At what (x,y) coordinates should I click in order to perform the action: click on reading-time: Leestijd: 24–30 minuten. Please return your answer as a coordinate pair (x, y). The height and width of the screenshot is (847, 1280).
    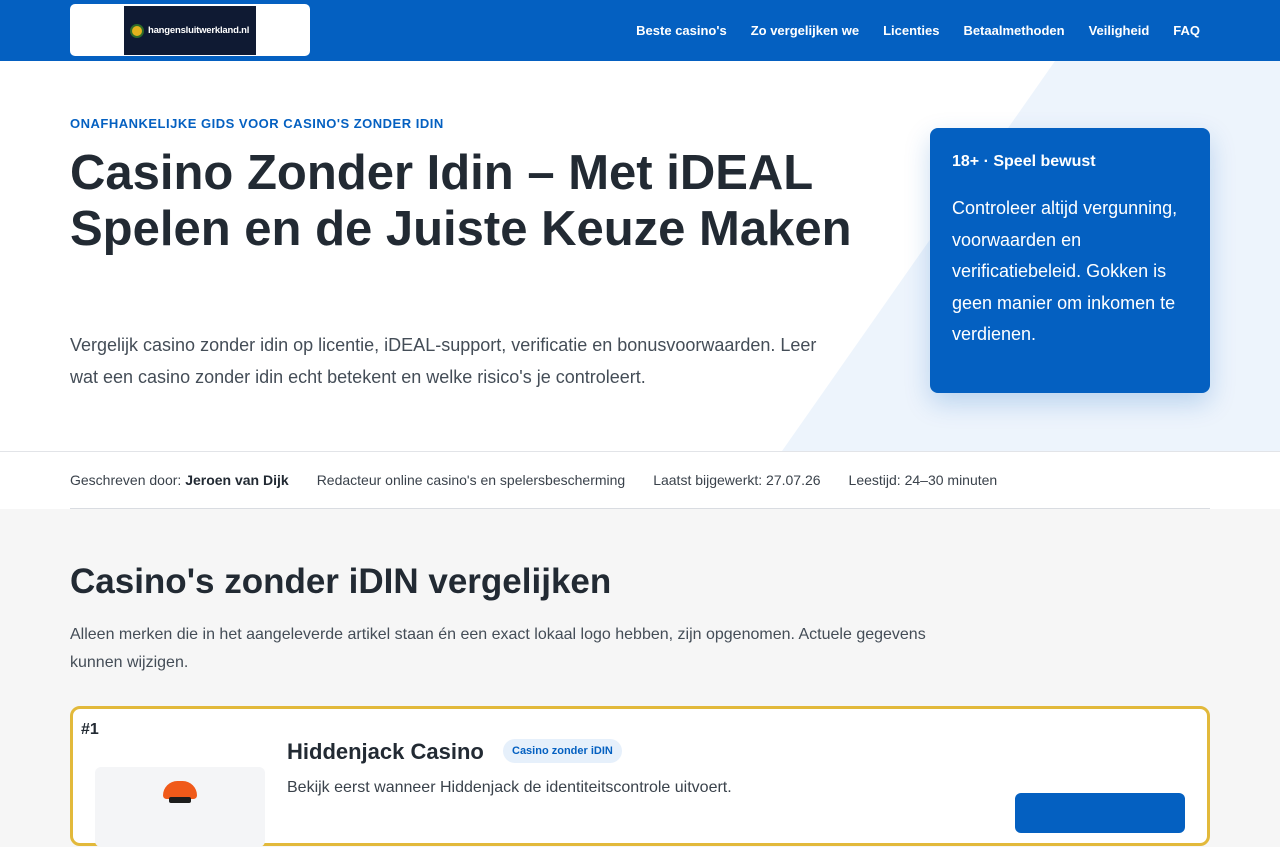
    Looking at the image, I should click on (923, 480).